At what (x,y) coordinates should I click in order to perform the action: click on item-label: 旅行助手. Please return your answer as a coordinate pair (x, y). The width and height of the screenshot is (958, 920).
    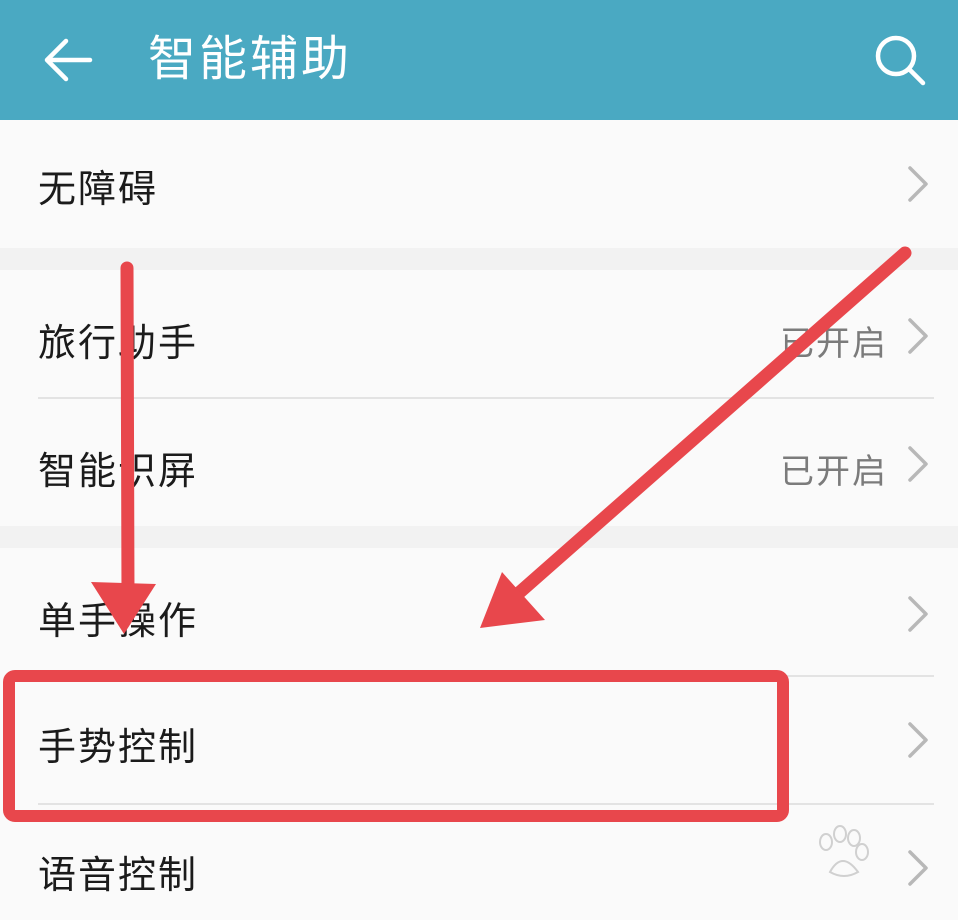
    Looking at the image, I should click on (118, 343).